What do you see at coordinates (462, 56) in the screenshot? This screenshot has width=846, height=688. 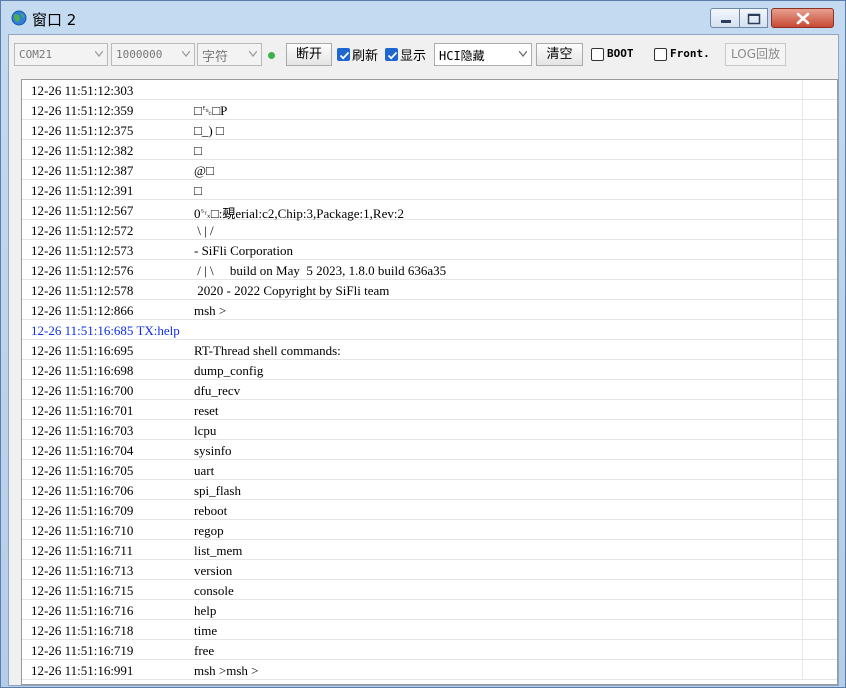 I see `hci-value: HCI隐藏` at bounding box center [462, 56].